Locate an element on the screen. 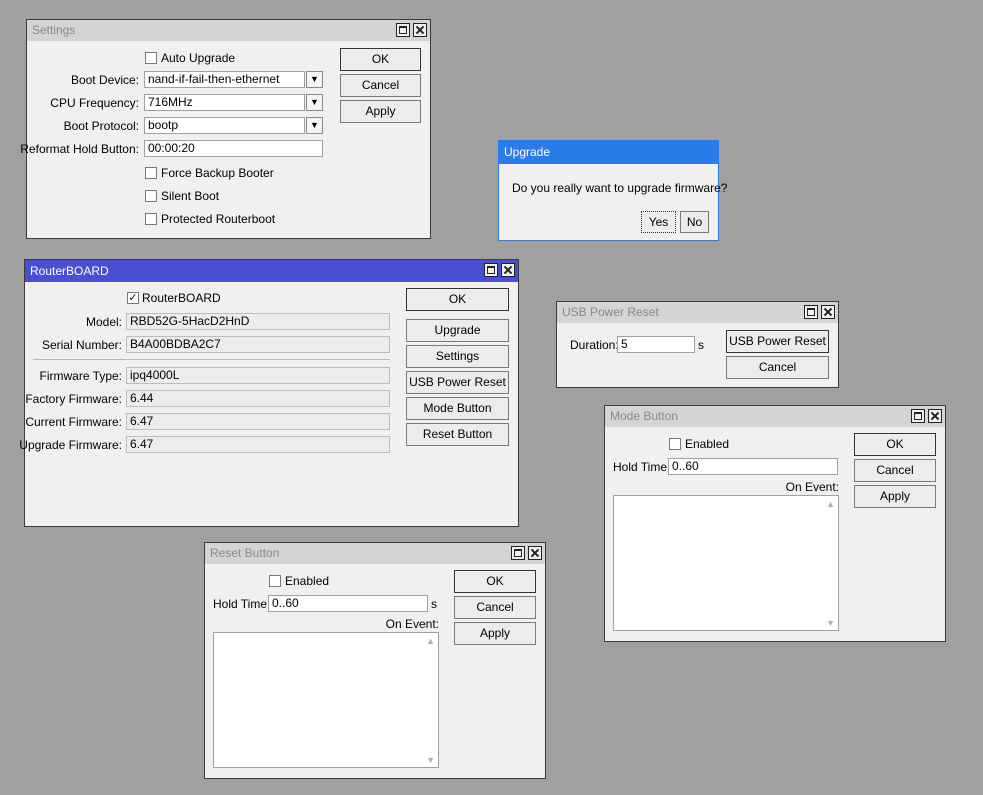  reset-button-title: Reset Button is located at coordinates (245, 553).